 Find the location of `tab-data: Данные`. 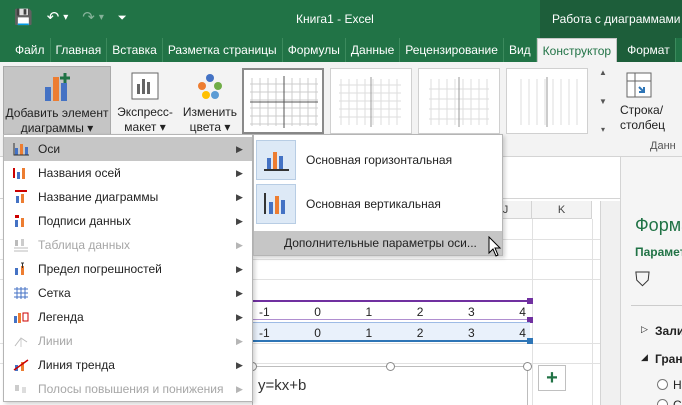

tab-data: Данные is located at coordinates (373, 50).